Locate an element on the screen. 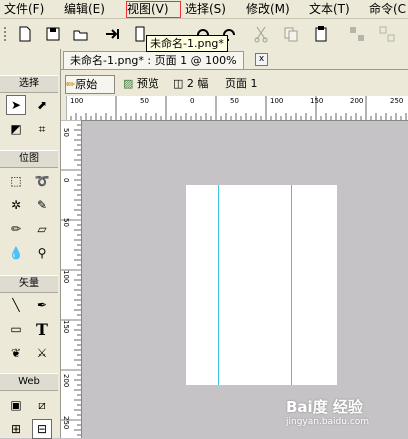 The image size is (408, 439). marquee-icon: ⬚ is located at coordinates (16, 181).